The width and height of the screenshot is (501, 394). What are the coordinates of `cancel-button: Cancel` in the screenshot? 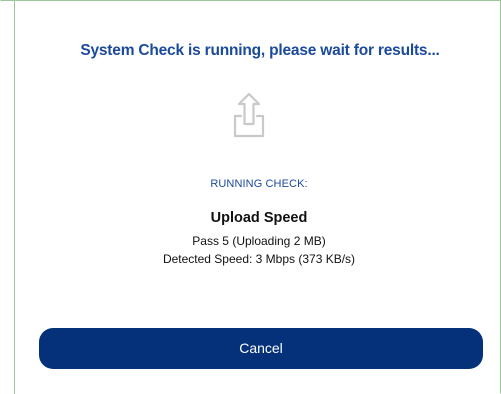 It's located at (261, 348).